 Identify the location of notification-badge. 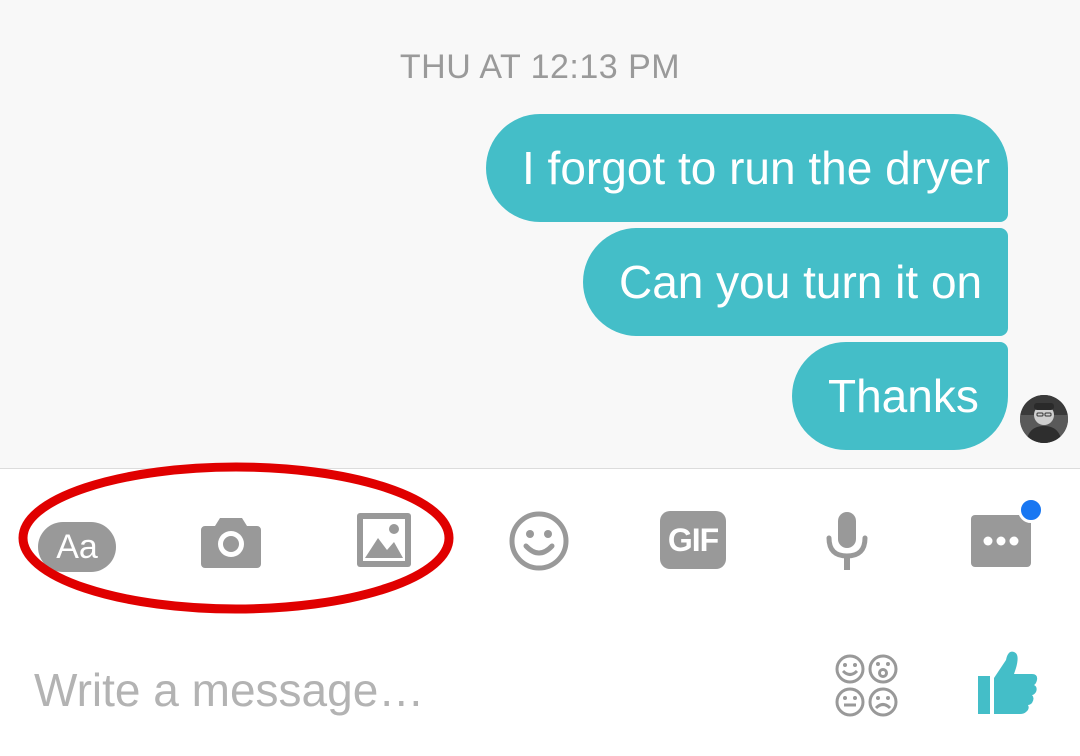
(1031, 510).